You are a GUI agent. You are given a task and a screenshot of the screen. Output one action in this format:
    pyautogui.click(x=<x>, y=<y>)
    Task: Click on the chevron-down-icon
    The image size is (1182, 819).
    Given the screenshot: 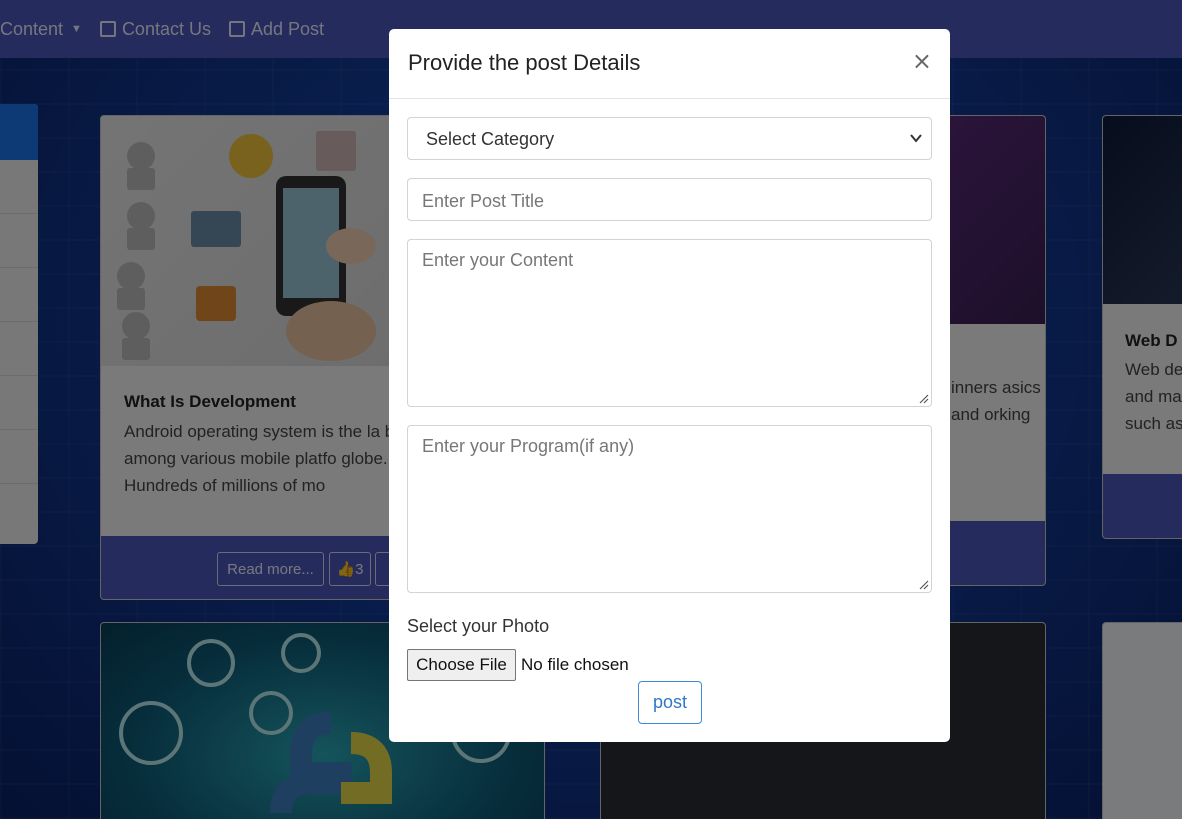 What is the action you would take?
    pyautogui.click(x=916, y=138)
    